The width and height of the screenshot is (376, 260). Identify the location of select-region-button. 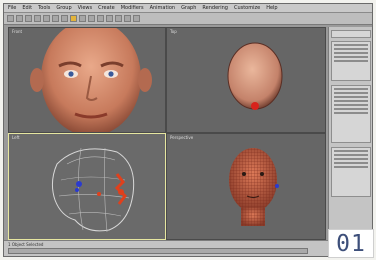
(64, 18).